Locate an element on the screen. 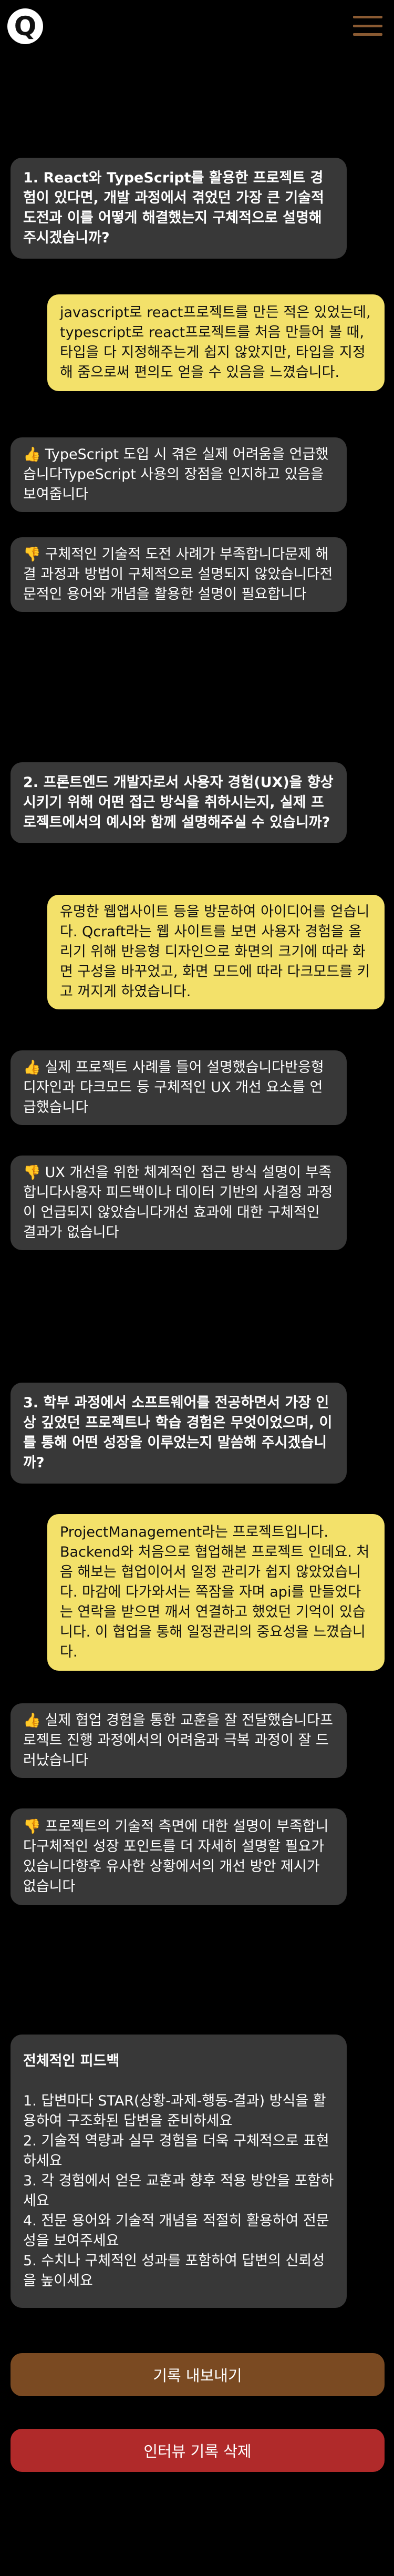  overall-feedback-title: 전체적인 피드백 is located at coordinates (71, 2061).